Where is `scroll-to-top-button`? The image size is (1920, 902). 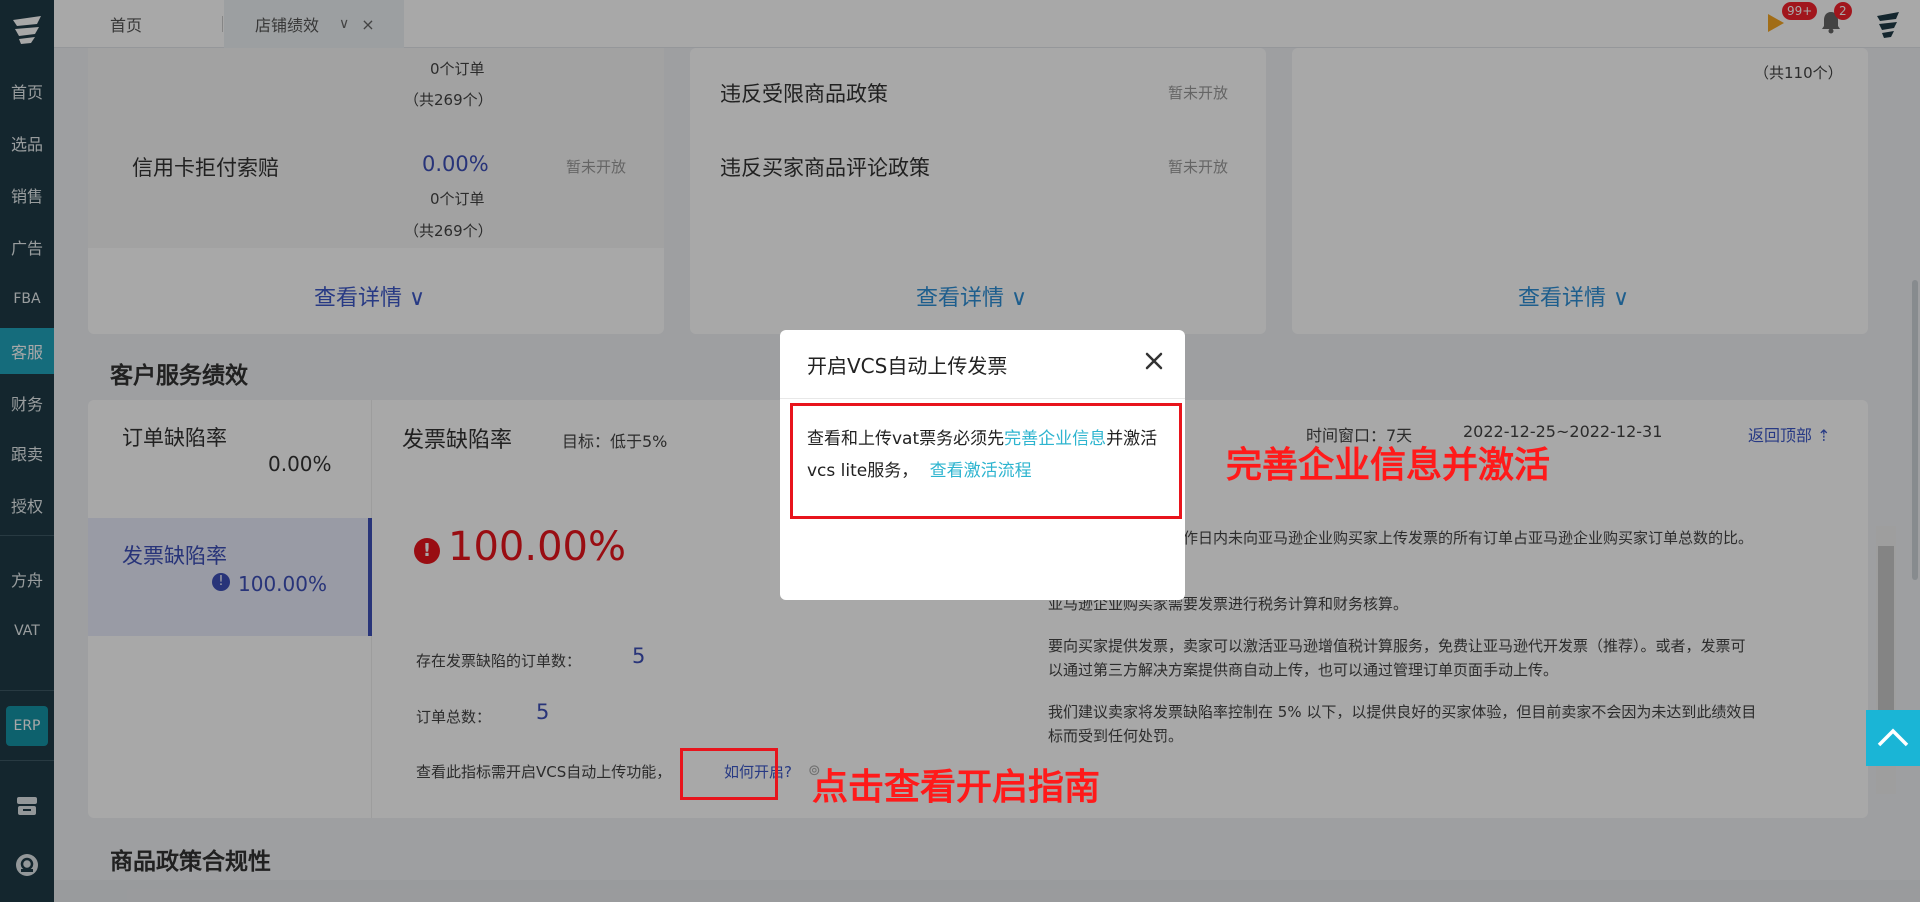
scroll-to-top-button is located at coordinates (1893, 738).